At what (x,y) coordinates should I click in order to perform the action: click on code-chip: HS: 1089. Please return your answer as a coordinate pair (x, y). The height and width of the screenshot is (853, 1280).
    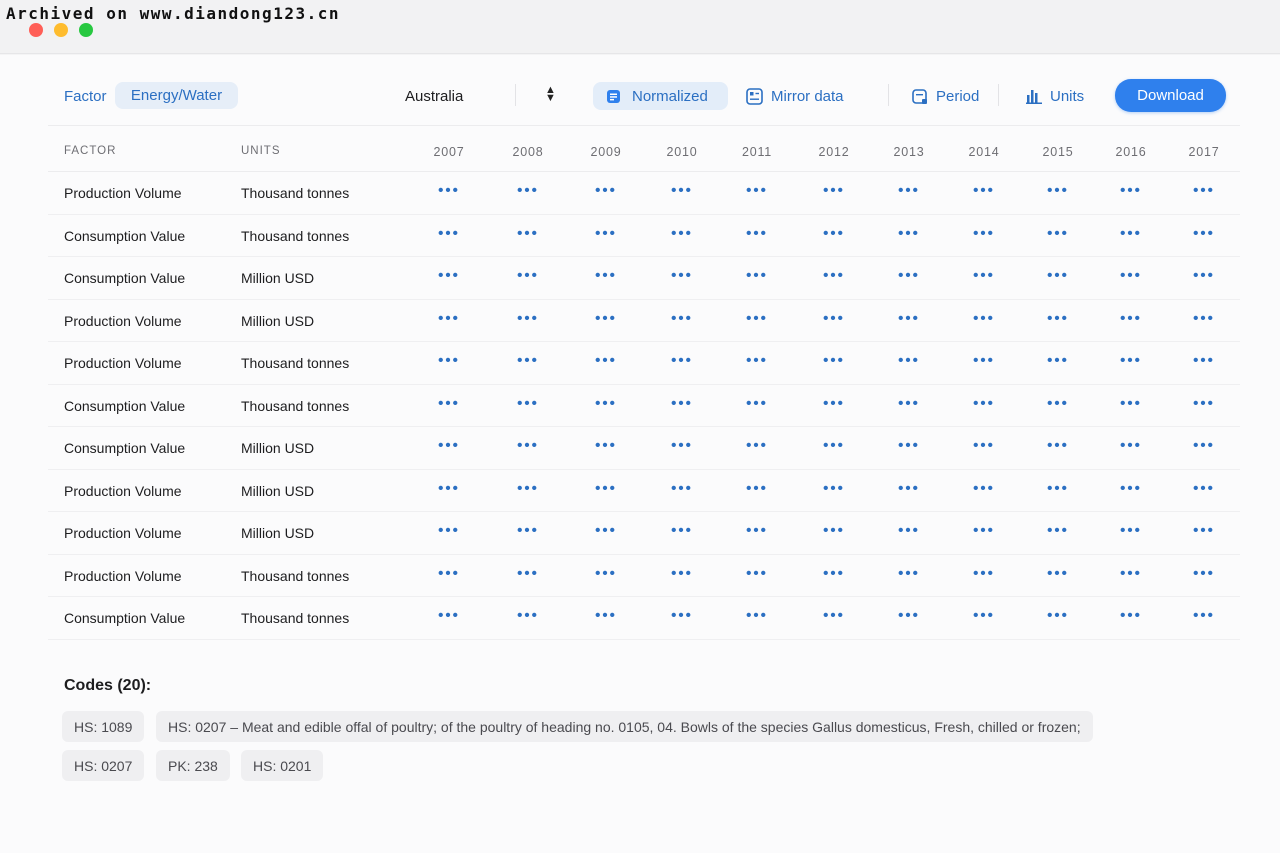
    Looking at the image, I should click on (103, 726).